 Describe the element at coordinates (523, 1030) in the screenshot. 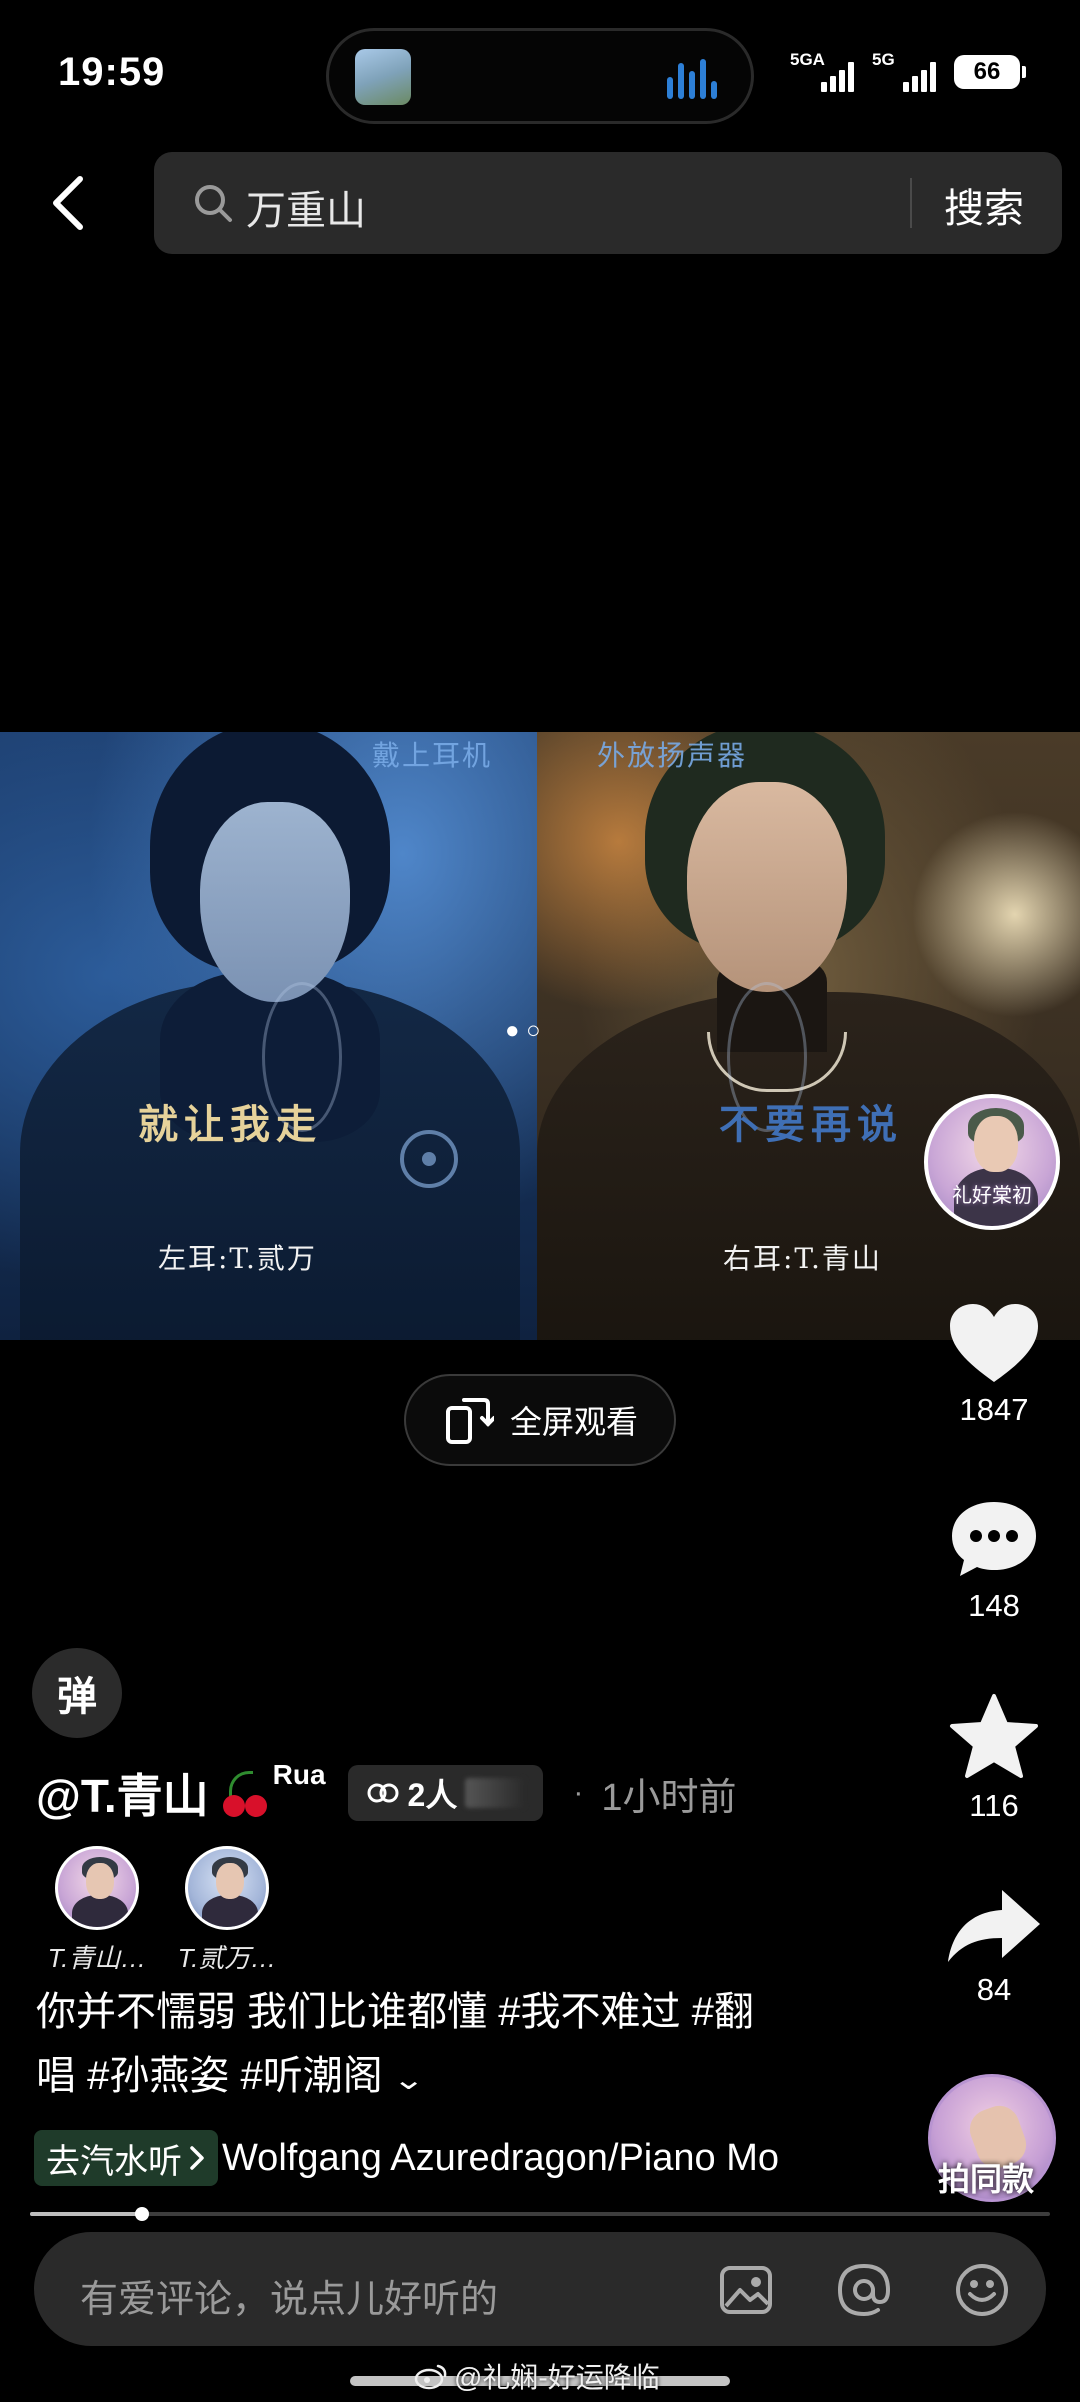

I see `earbuds-icon: ● ○` at that location.